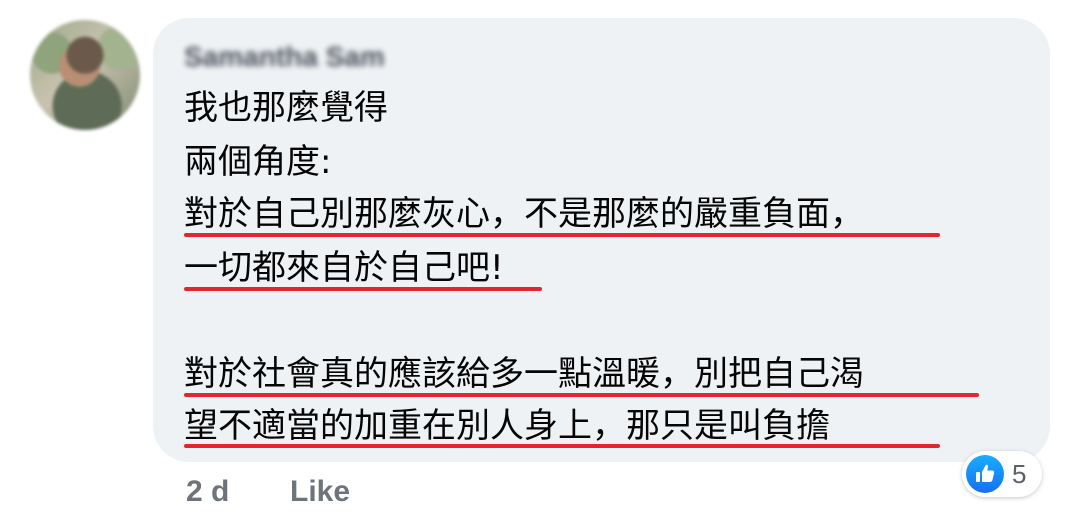 This screenshot has height=516, width=1080. I want to click on comment-author-name: Samantha Sam, so click(284, 56).